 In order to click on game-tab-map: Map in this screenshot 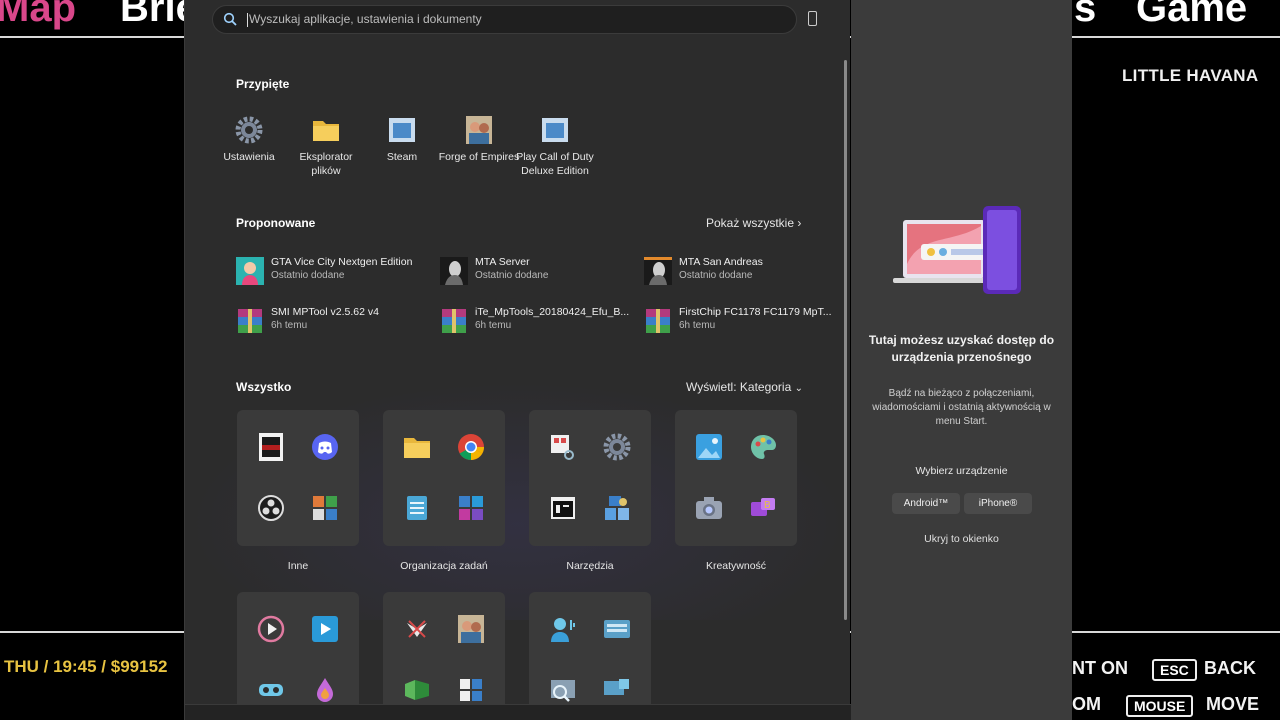, I will do `click(38, 15)`.